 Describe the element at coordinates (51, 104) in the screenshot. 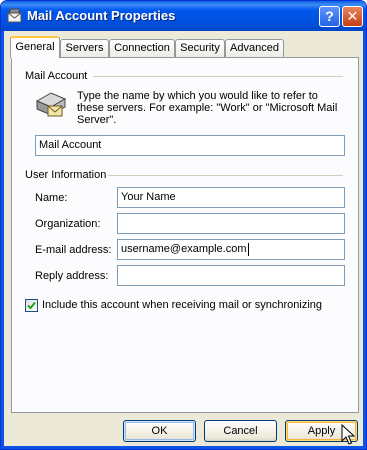

I see `mail-server-icon` at that location.